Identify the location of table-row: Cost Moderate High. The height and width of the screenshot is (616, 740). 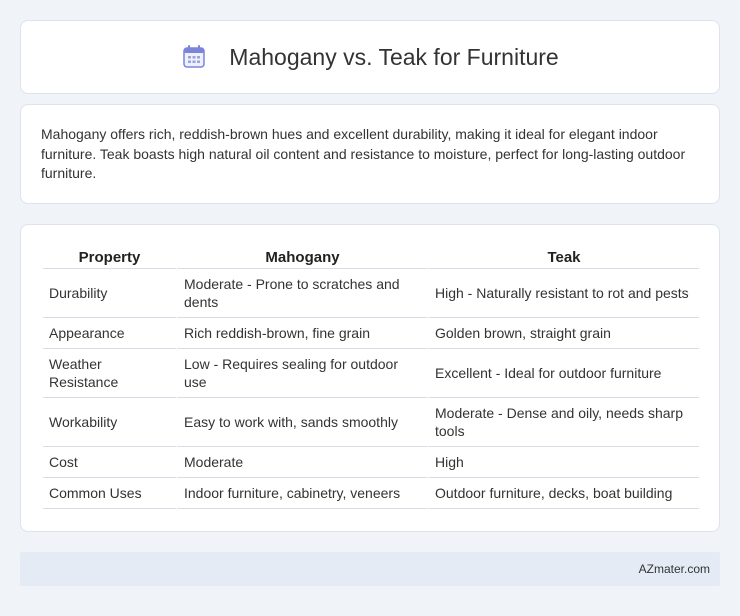
(371, 462).